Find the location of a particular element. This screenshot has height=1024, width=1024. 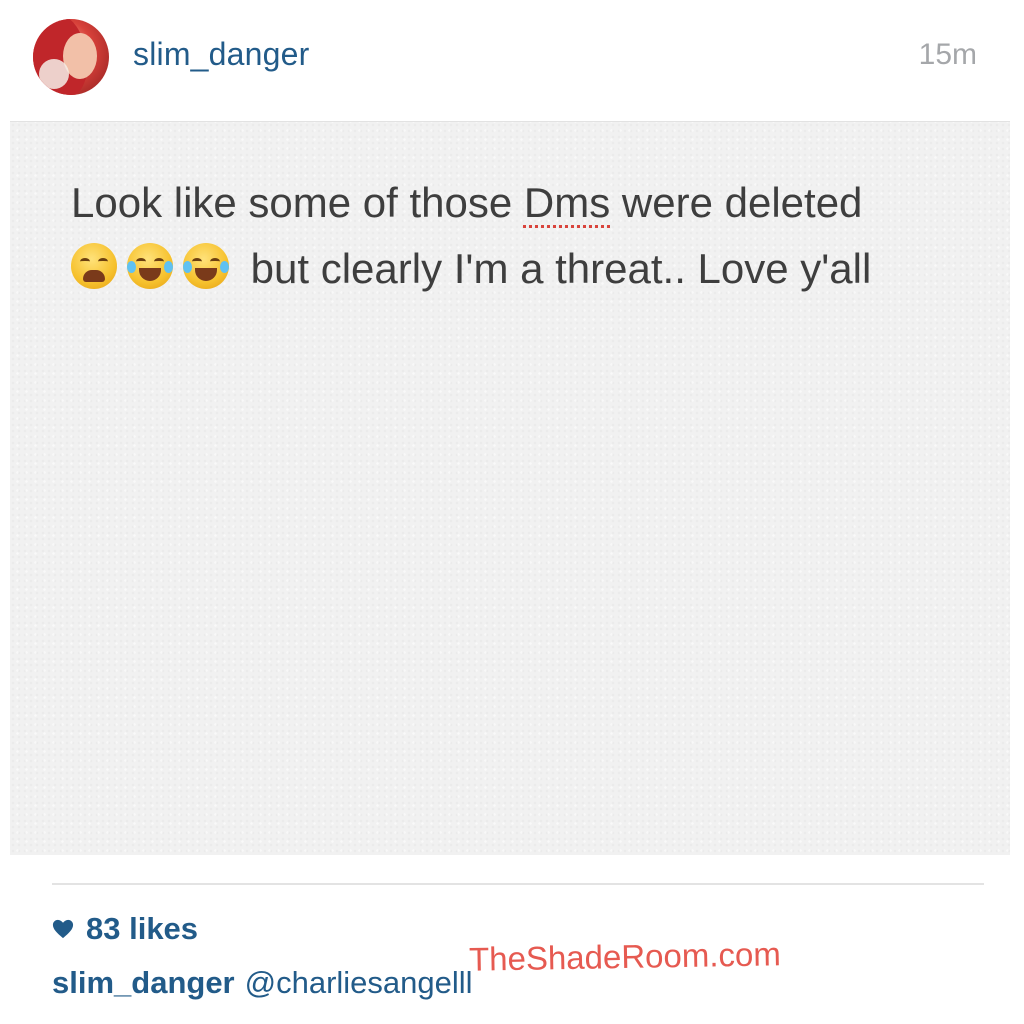

text-line1-after: were deleted is located at coordinates (736, 202).